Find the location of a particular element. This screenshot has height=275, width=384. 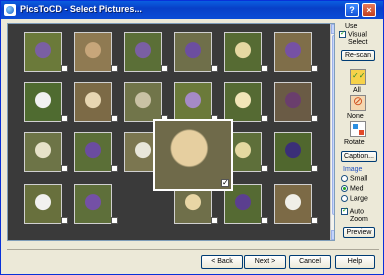

vertical-scrollbar: ▲ ▼ is located at coordinates (332, 132).